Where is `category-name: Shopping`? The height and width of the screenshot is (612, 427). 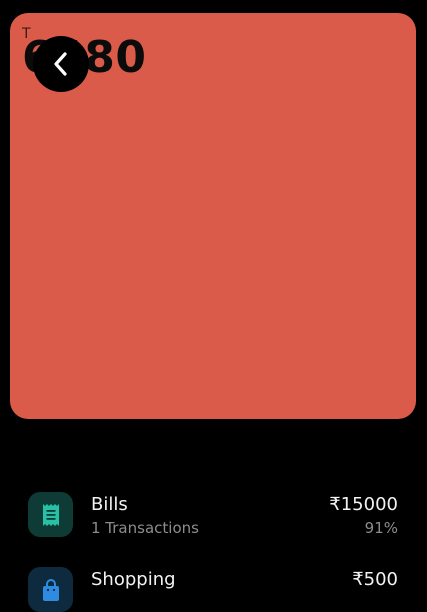
category-name: Shopping is located at coordinates (133, 579).